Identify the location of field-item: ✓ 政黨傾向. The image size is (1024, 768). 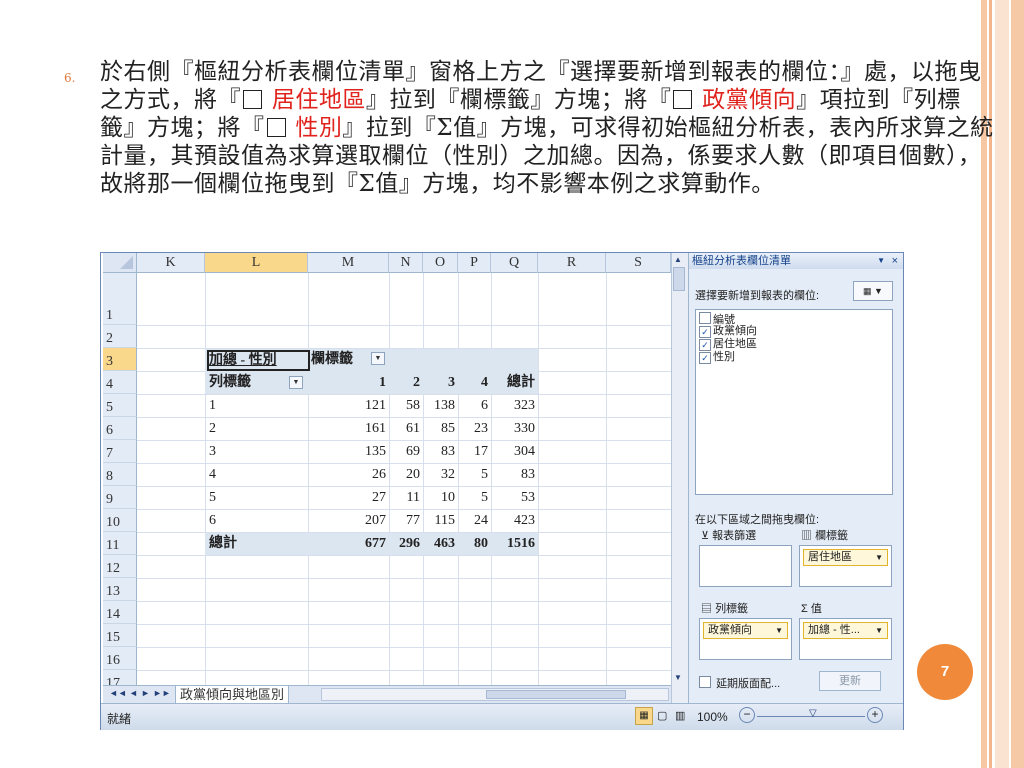
(728, 331).